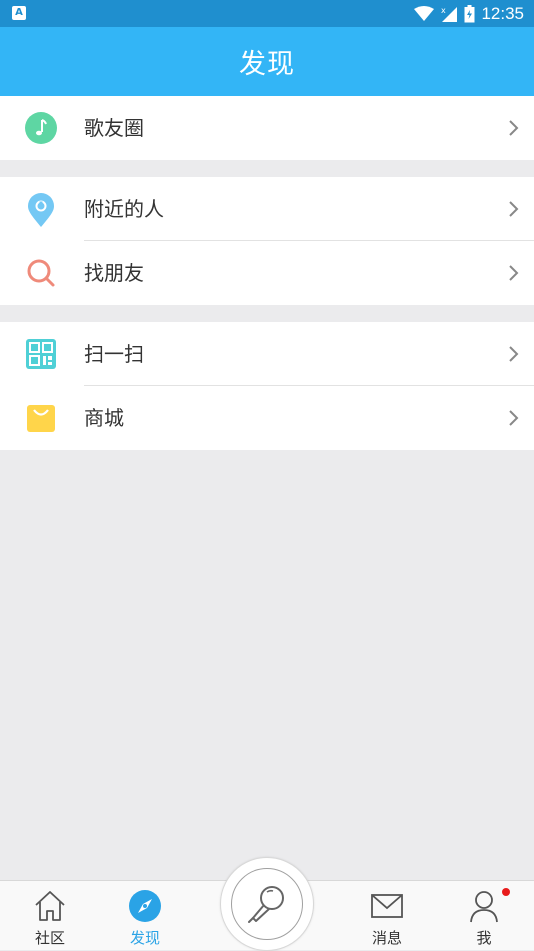 This screenshot has height=951, width=534. I want to click on tab-community: 社区, so click(50, 915).